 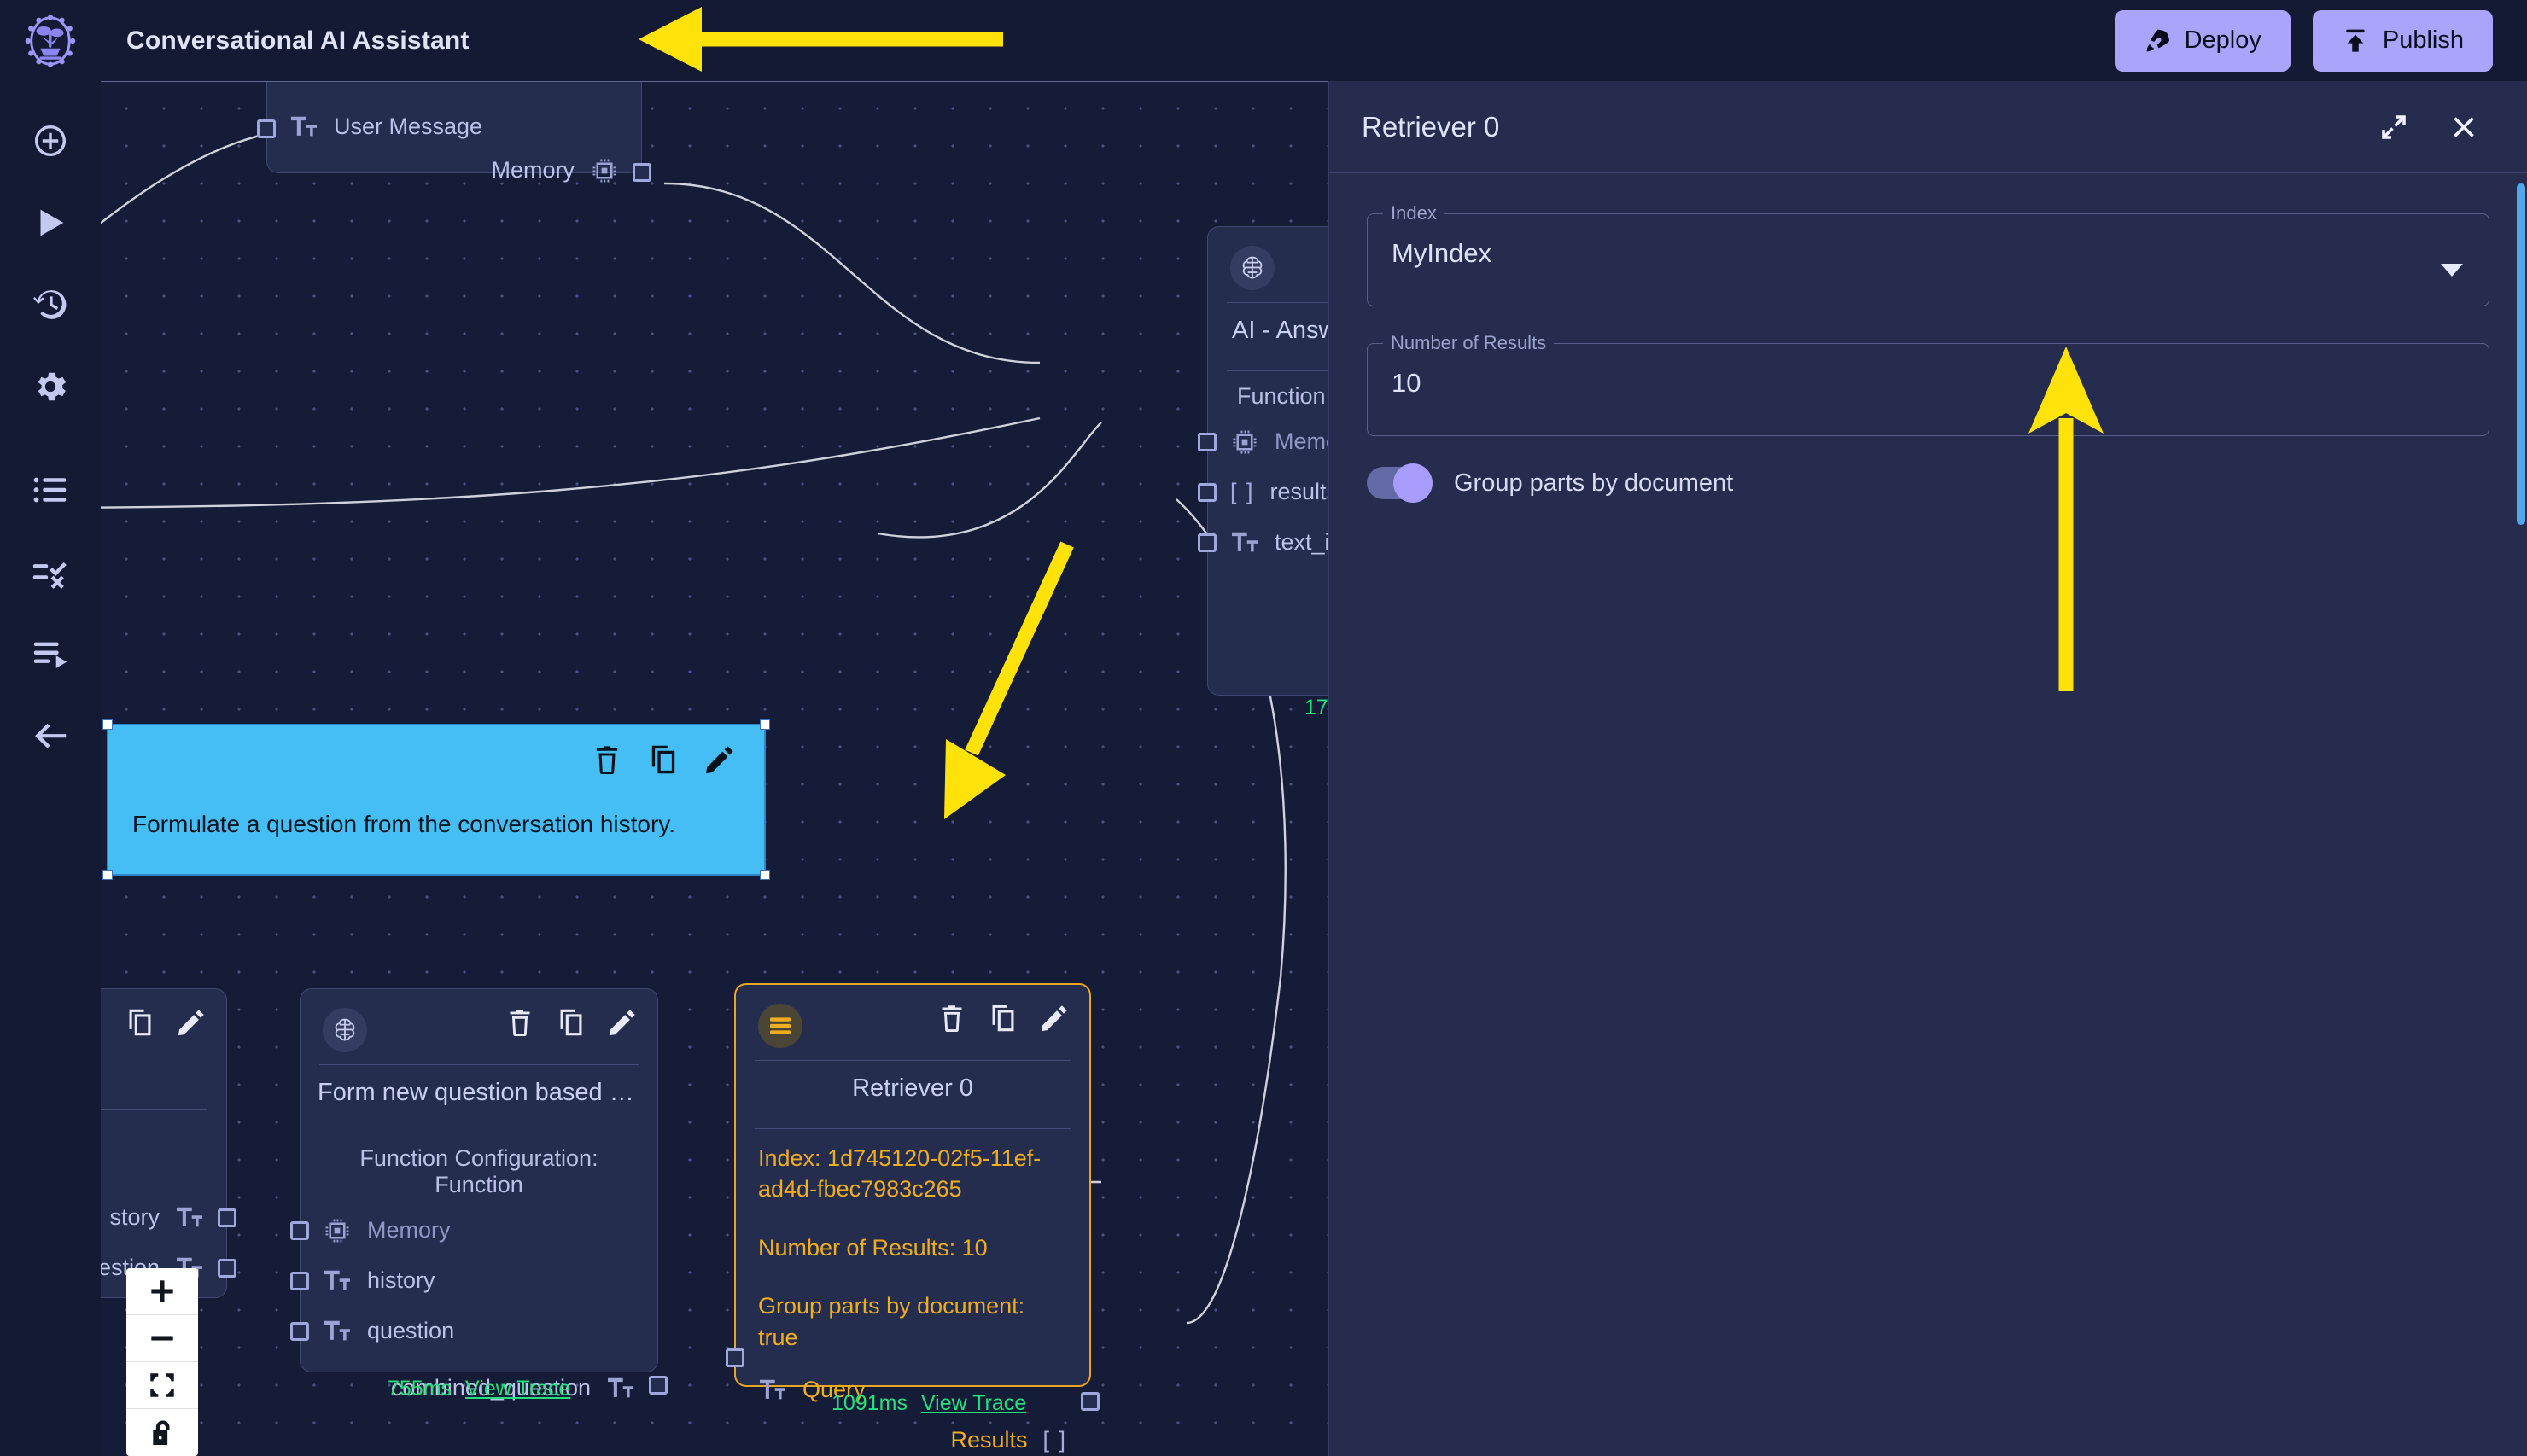 What do you see at coordinates (2355, 40) in the screenshot?
I see `upload-icon` at bounding box center [2355, 40].